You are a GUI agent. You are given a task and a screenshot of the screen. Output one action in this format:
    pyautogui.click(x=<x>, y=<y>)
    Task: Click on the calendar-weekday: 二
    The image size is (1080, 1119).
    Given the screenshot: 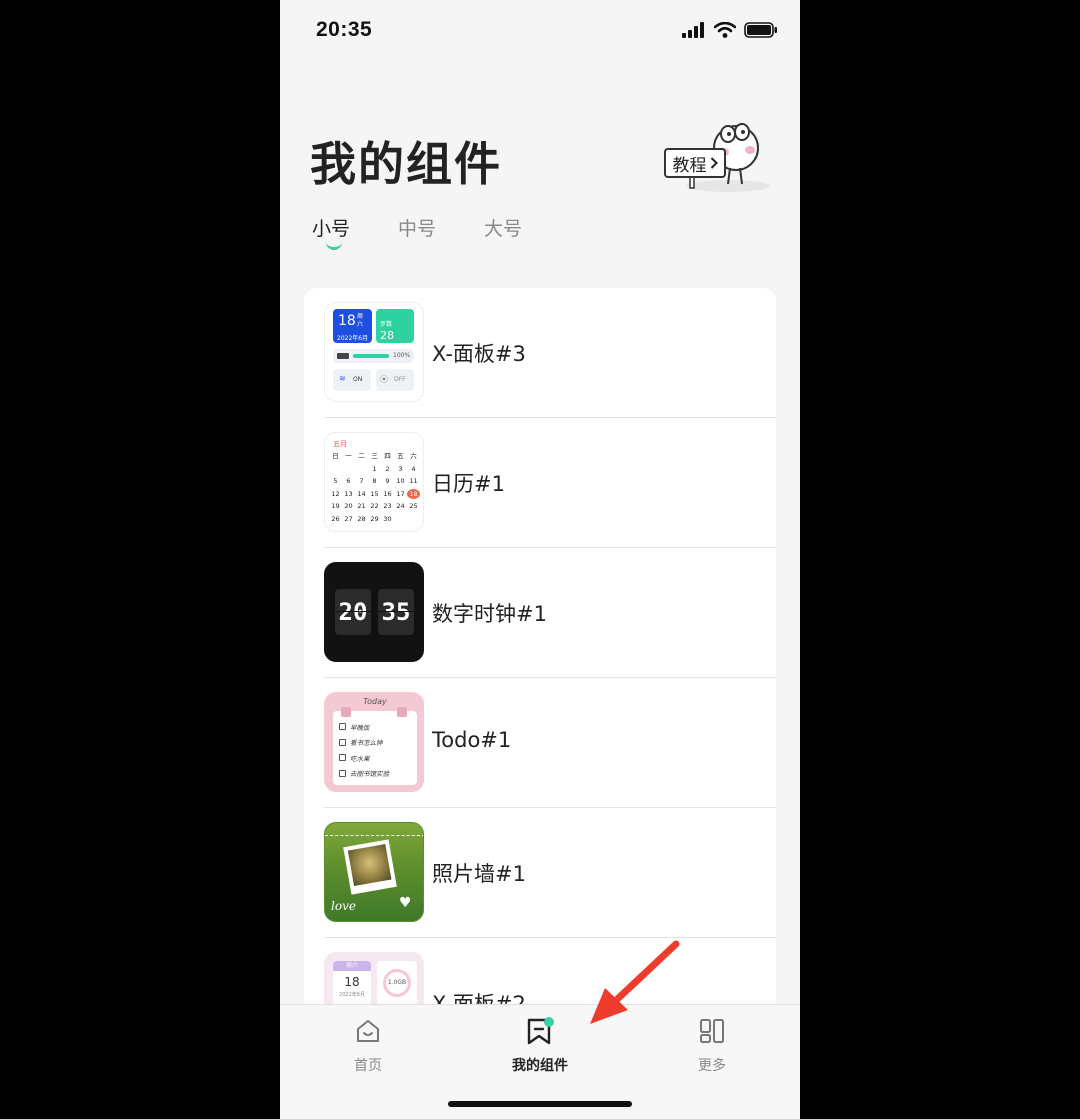 What is the action you would take?
    pyautogui.click(x=361, y=456)
    